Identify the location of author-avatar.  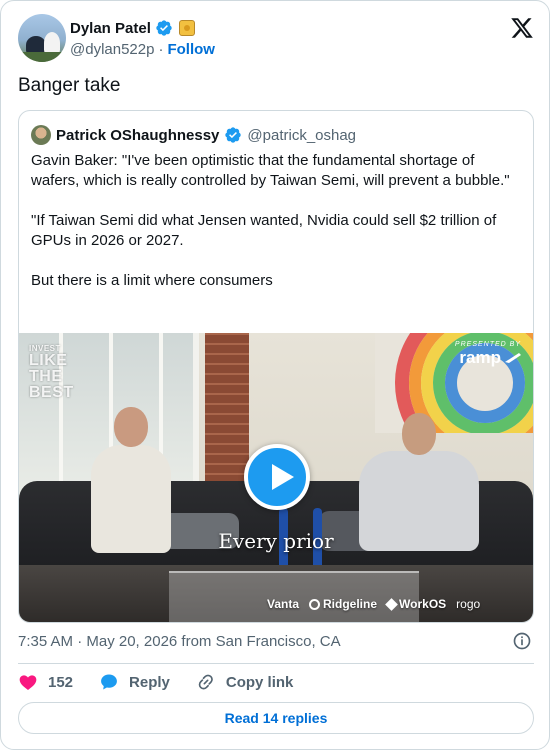
(42, 38).